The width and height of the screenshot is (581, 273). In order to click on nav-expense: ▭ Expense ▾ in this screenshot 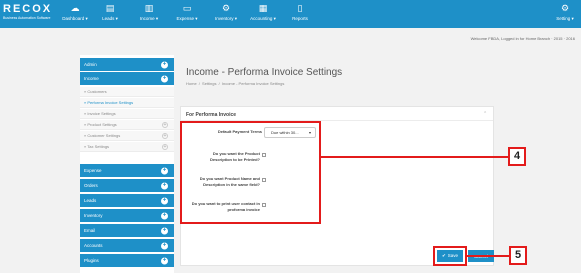, I will do `click(187, 14)`.